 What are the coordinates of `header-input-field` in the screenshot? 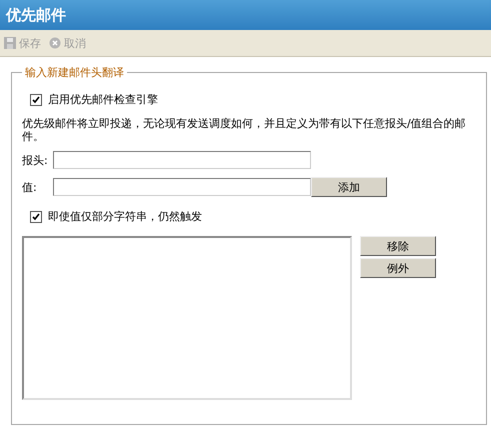 It's located at (182, 160).